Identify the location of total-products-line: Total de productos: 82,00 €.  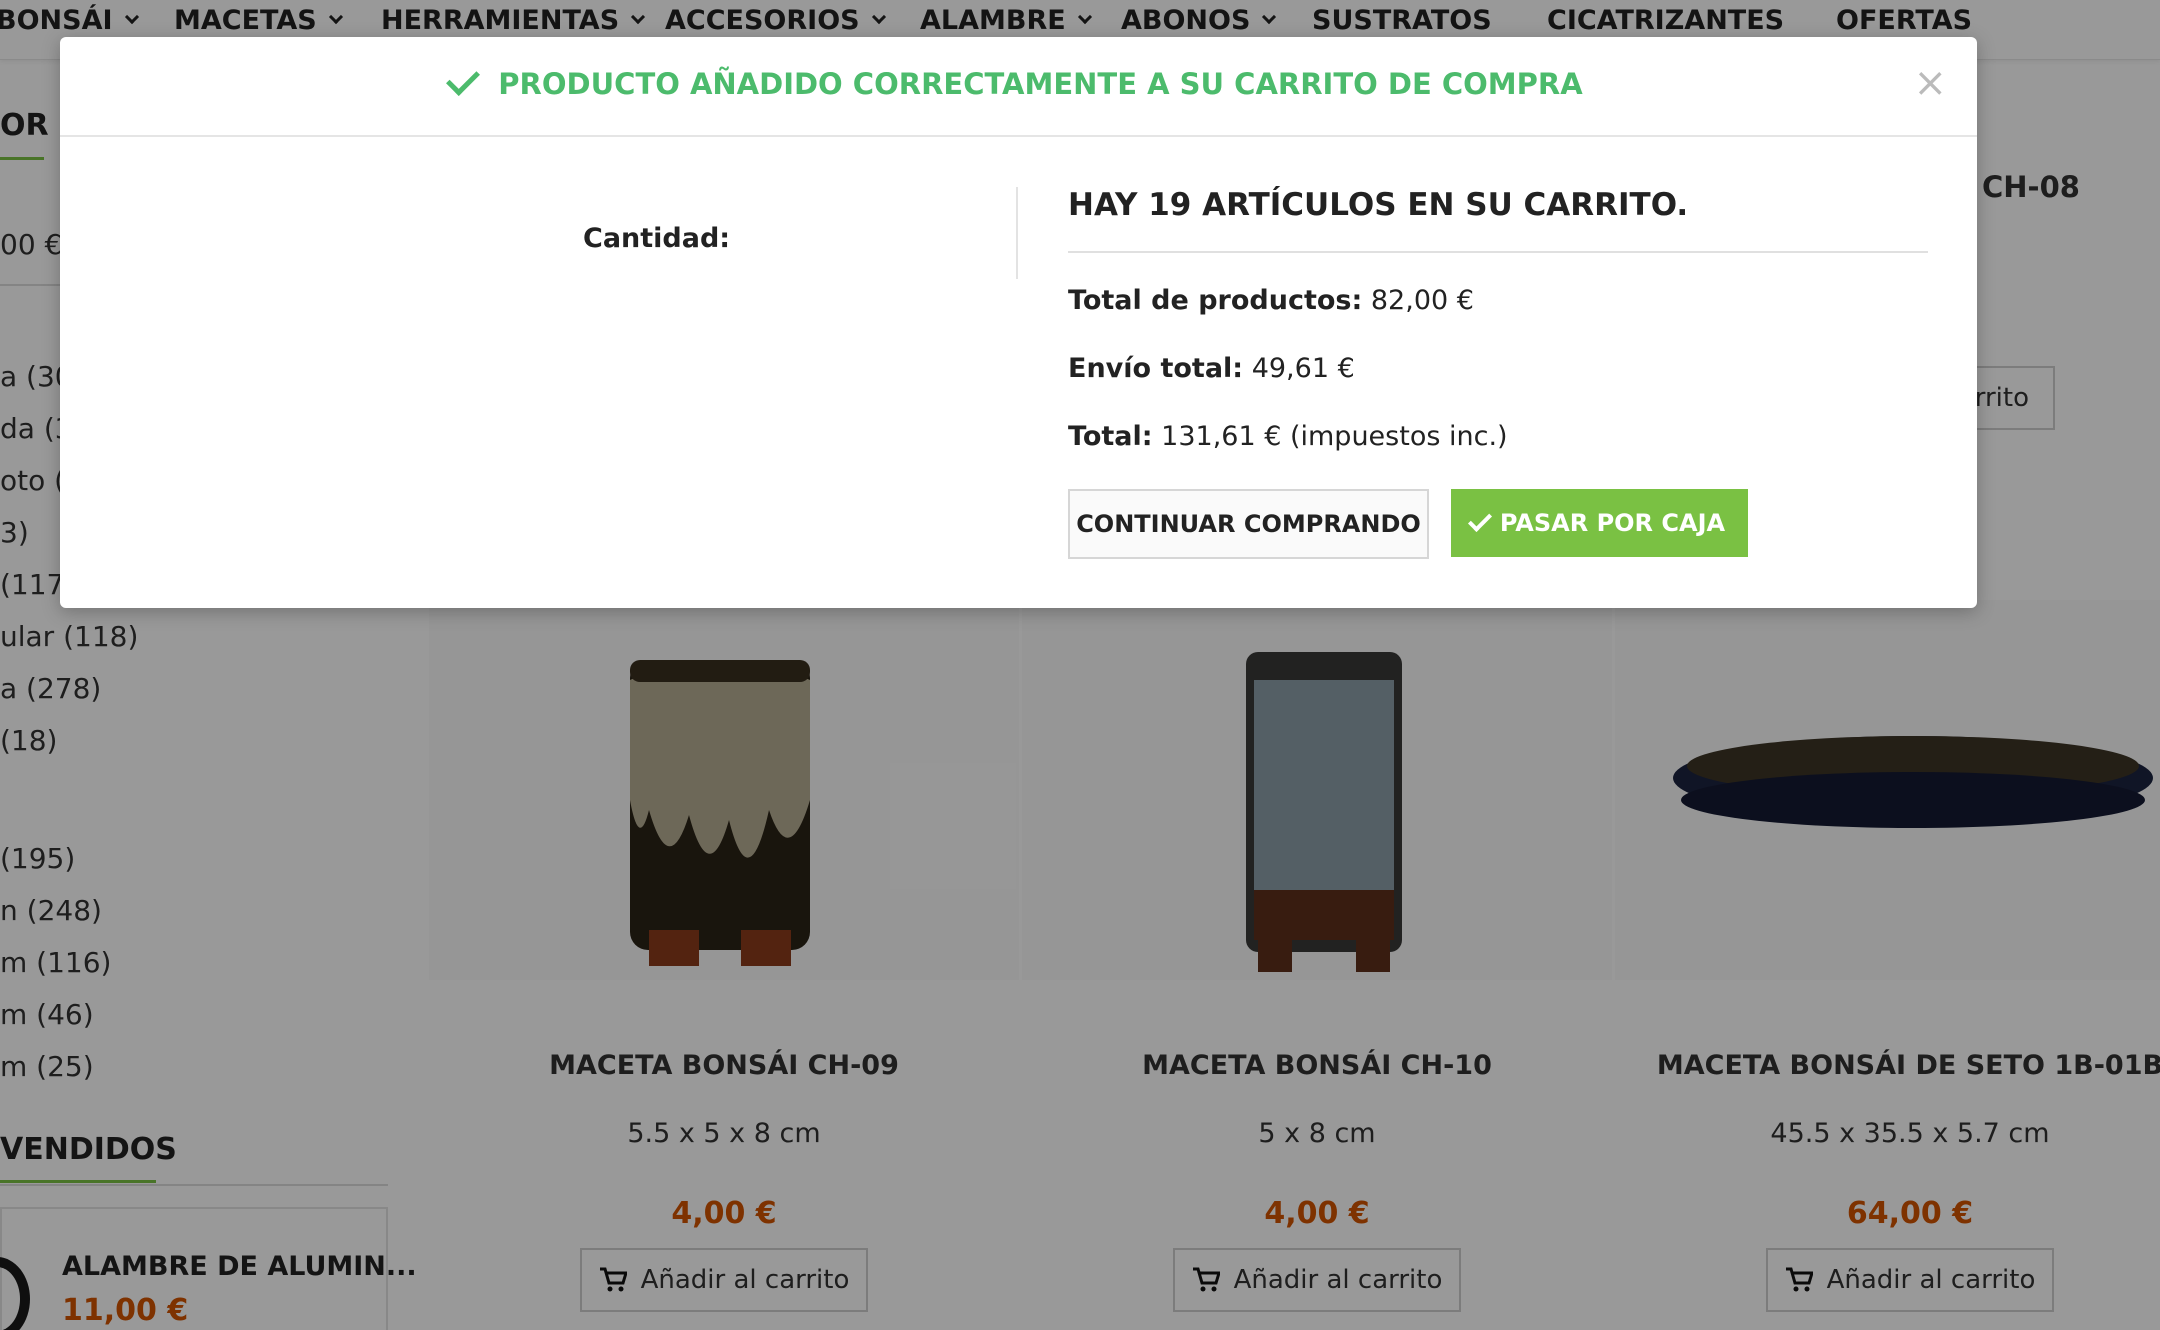
(1271, 300).